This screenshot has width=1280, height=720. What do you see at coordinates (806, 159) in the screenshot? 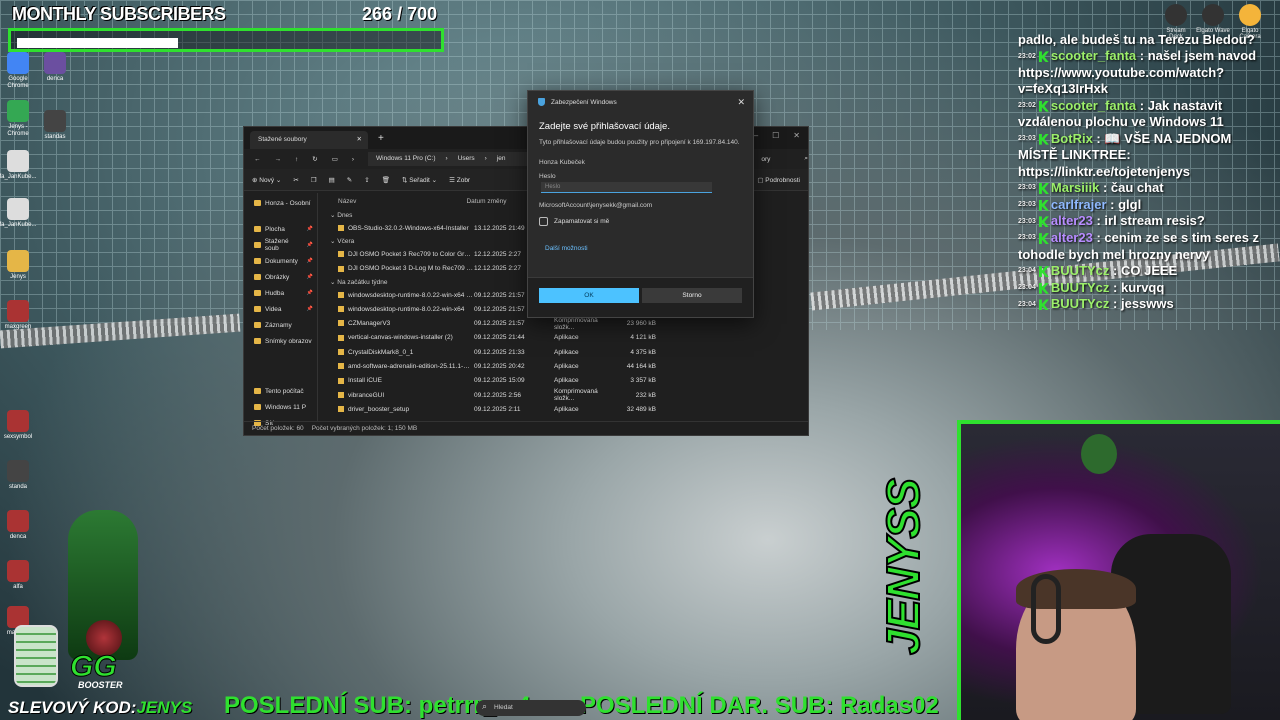
I see `search-icon: ⌕` at bounding box center [806, 159].